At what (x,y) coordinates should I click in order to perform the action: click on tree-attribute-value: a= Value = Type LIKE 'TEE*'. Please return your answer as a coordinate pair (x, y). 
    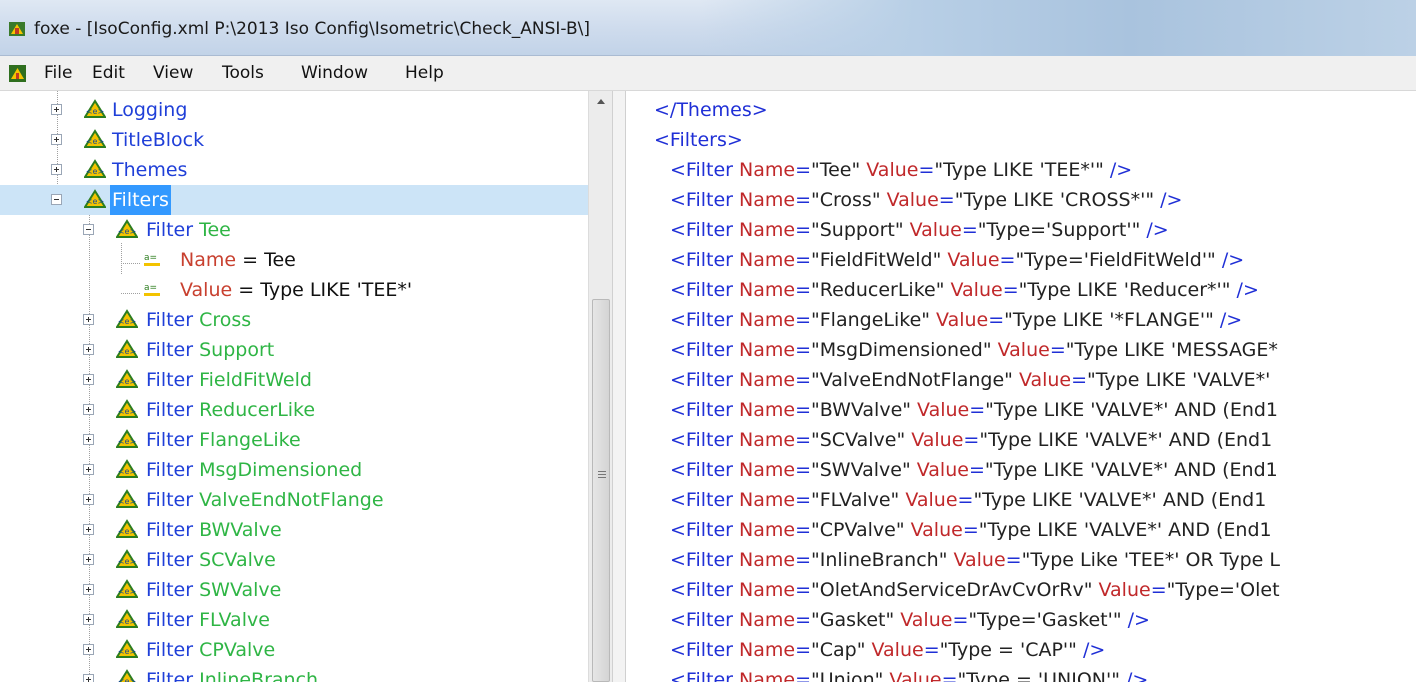
    Looking at the image, I should click on (294, 290).